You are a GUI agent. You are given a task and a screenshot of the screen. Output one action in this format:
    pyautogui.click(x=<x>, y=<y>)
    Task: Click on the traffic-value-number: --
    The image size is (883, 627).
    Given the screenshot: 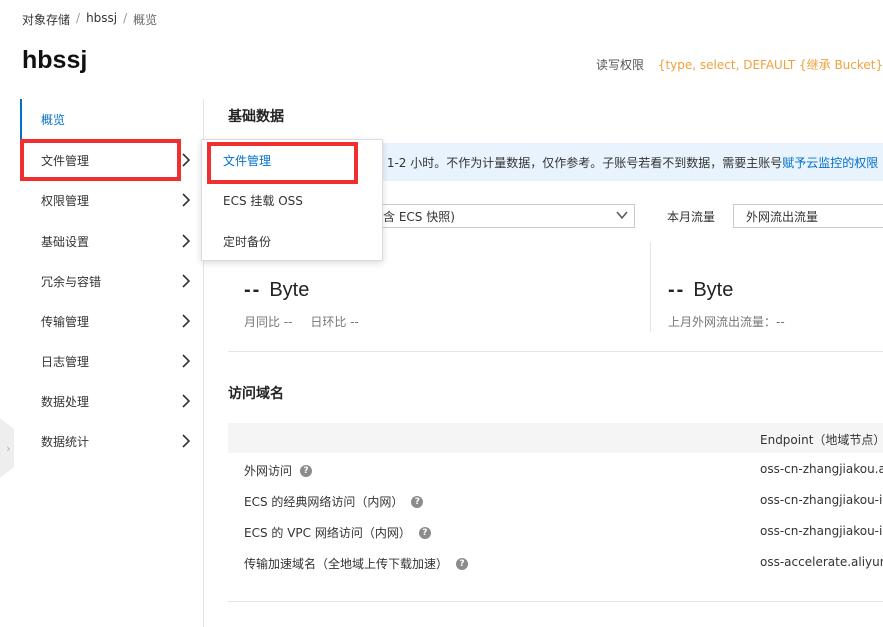 What is the action you would take?
    pyautogui.click(x=677, y=290)
    